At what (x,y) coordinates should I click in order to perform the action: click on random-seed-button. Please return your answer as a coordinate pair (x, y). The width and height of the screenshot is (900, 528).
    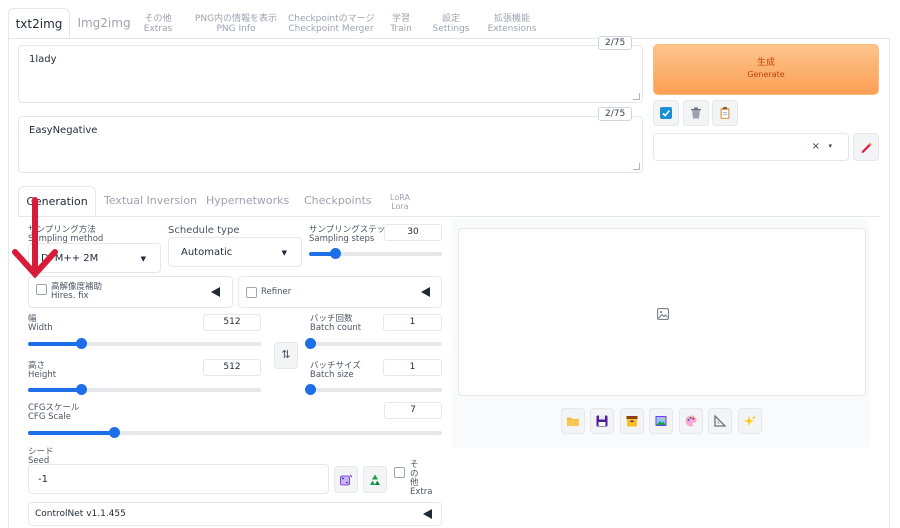
    Looking at the image, I should click on (346, 479).